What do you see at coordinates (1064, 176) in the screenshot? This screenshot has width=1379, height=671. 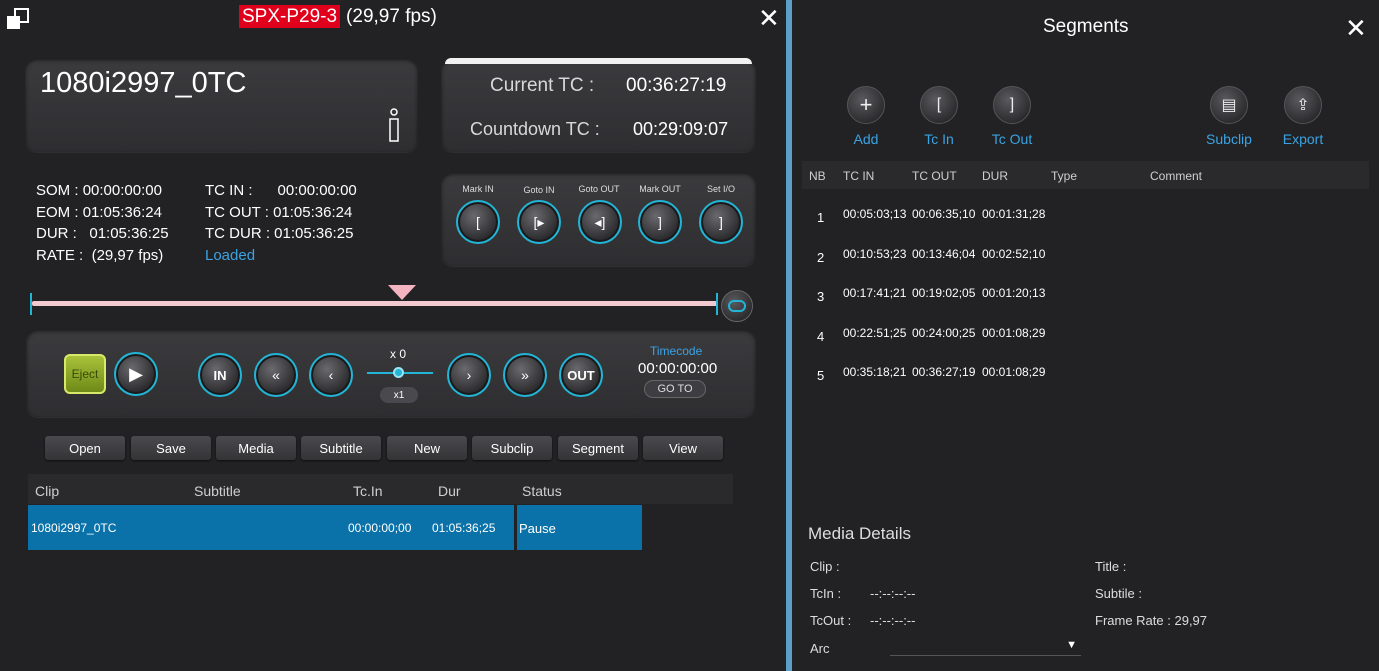 I see `col-type: Type` at bounding box center [1064, 176].